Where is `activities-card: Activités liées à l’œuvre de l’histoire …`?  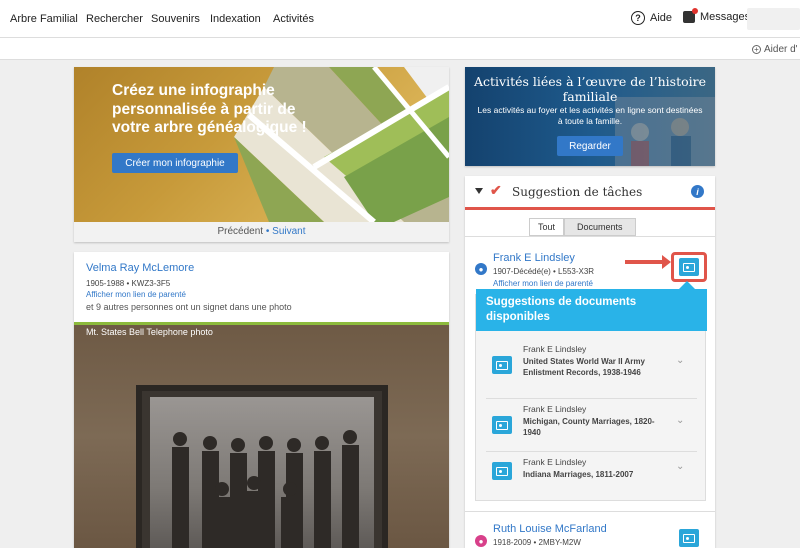 activities-card: Activités liées à l’œuvre de l’histoire … is located at coordinates (590, 116).